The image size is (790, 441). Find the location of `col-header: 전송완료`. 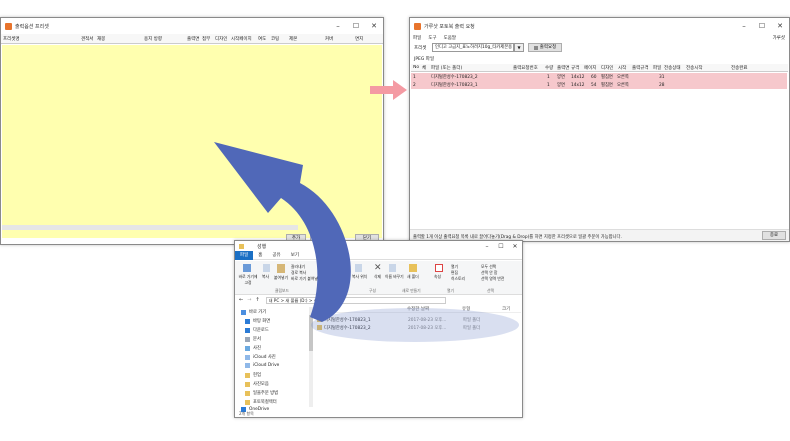

col-header: 전송완료 is located at coordinates (749, 68).